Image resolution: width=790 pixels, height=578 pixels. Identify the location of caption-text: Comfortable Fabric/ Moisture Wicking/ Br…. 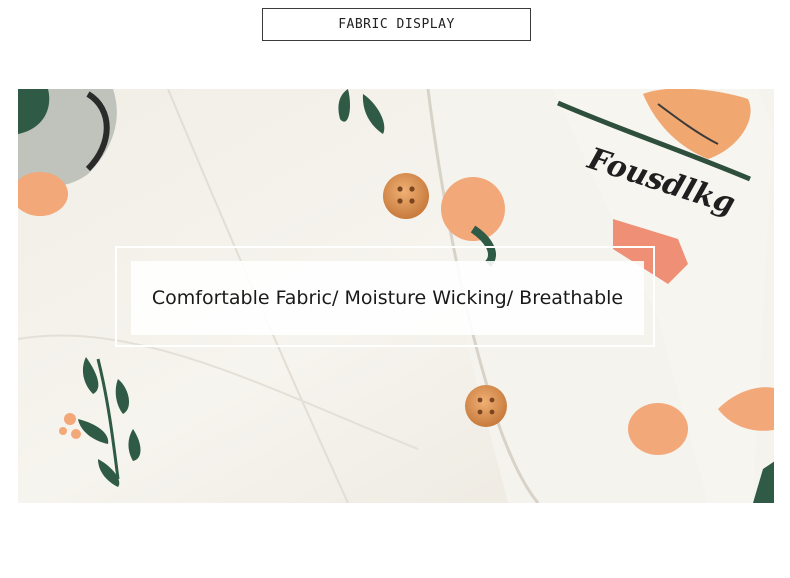
(387, 298).